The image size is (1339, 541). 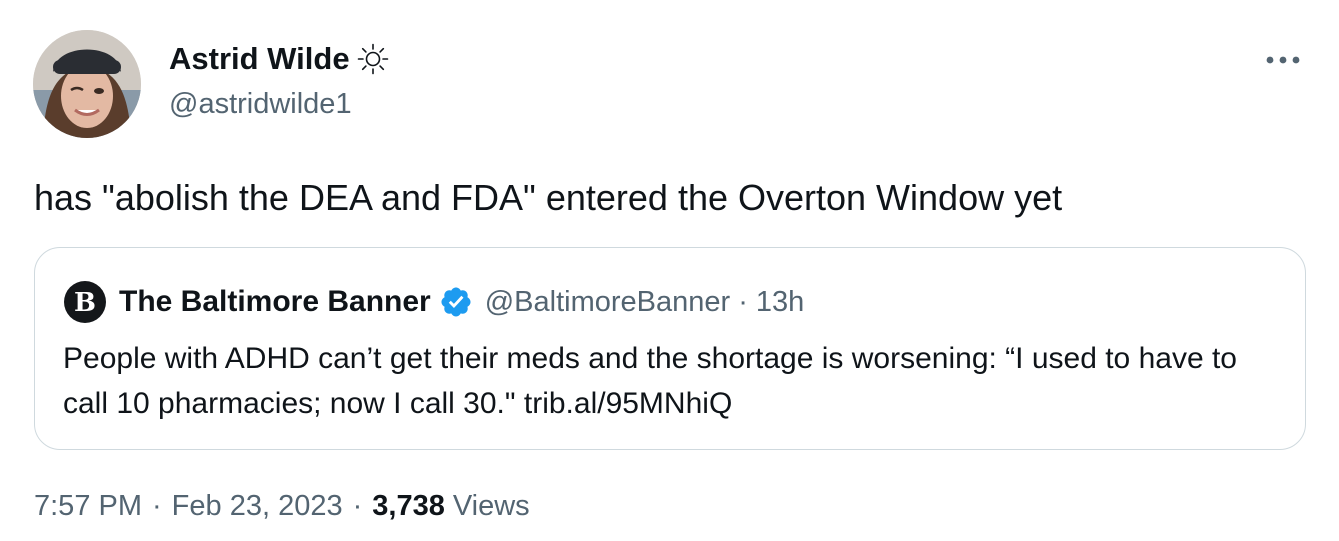 What do you see at coordinates (491, 506) in the screenshot?
I see `views-label: Views` at bounding box center [491, 506].